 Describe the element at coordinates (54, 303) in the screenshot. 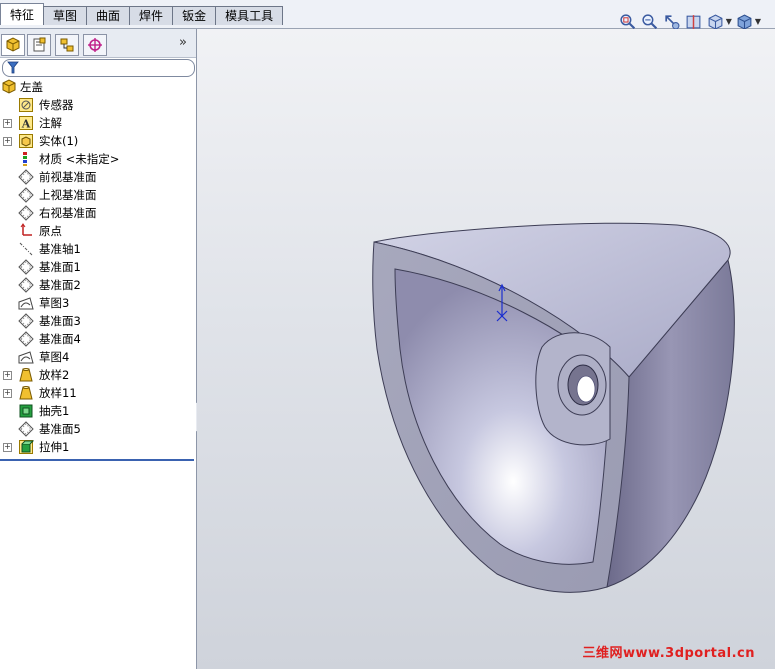

I see `tree-item-label: 草图3` at that location.